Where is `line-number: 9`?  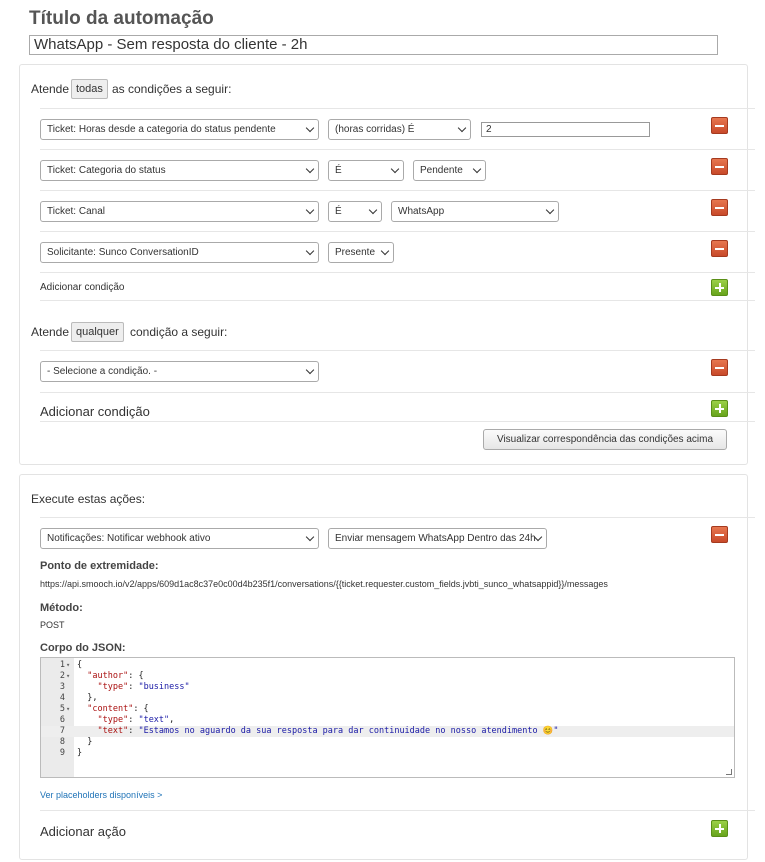
line-number: 9 is located at coordinates (62, 753).